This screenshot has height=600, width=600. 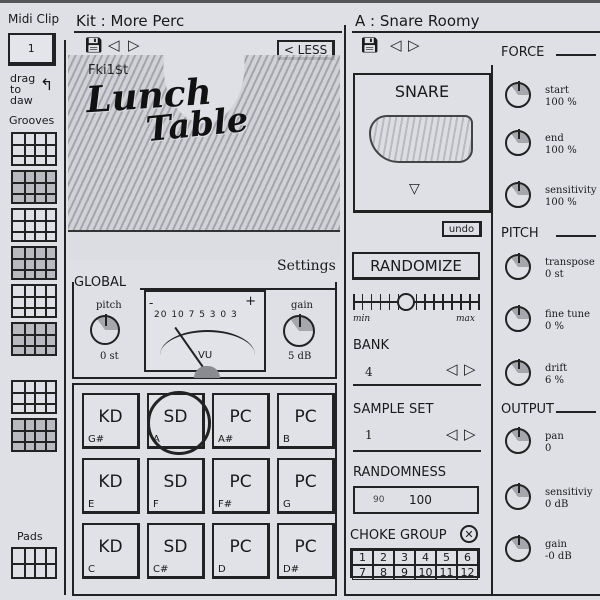 What do you see at coordinates (179, 423) in the screenshot?
I see `drum-pad: SD A` at bounding box center [179, 423].